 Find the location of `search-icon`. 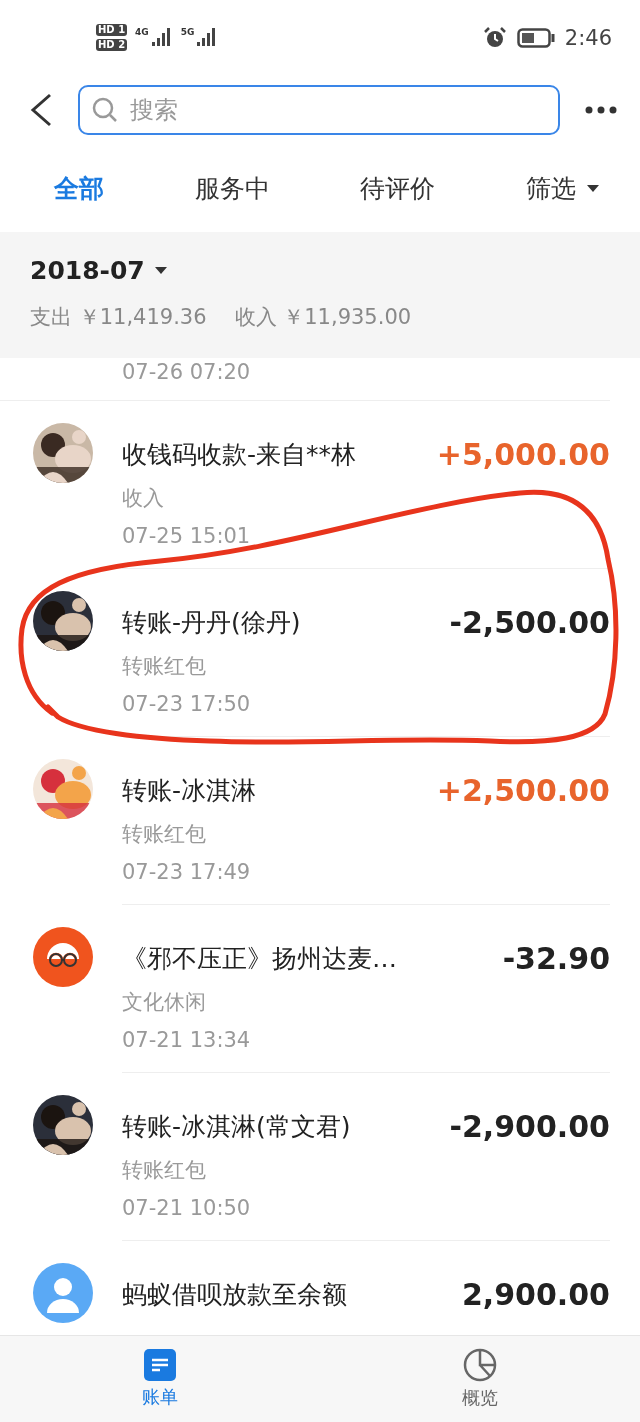

search-icon is located at coordinates (105, 110).